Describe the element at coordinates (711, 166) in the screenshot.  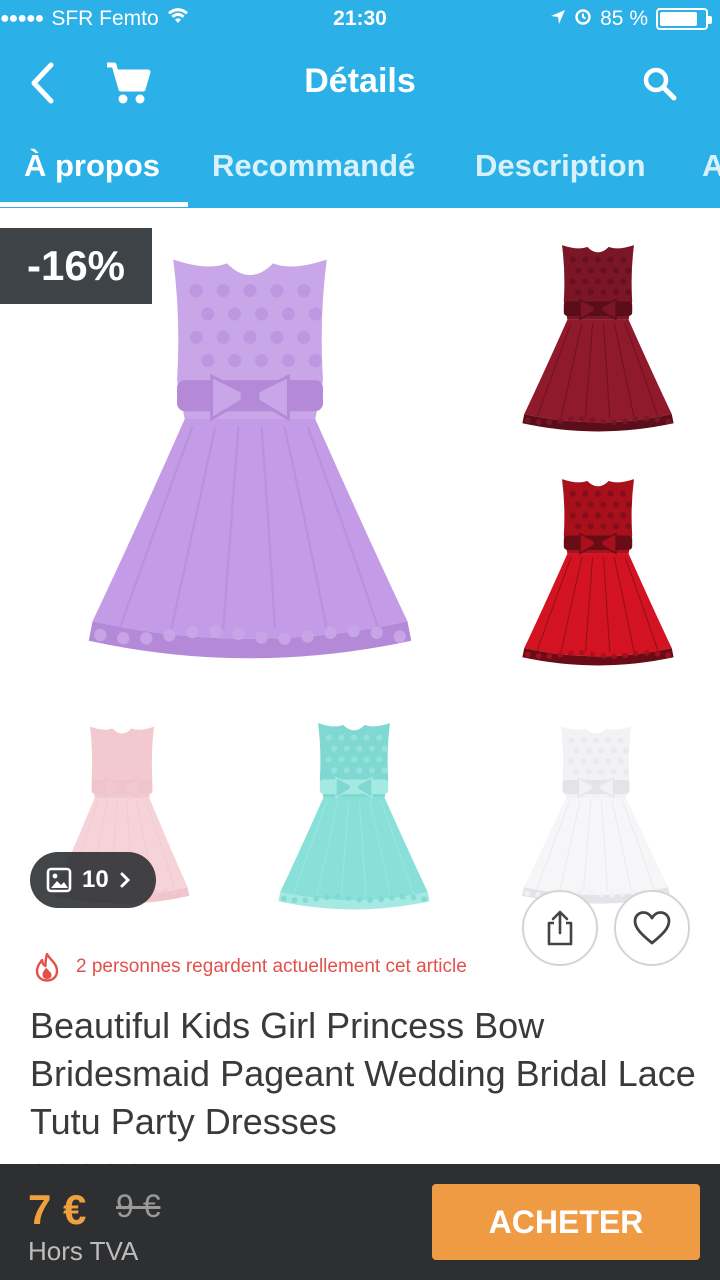
I see `tab-next: A` at that location.